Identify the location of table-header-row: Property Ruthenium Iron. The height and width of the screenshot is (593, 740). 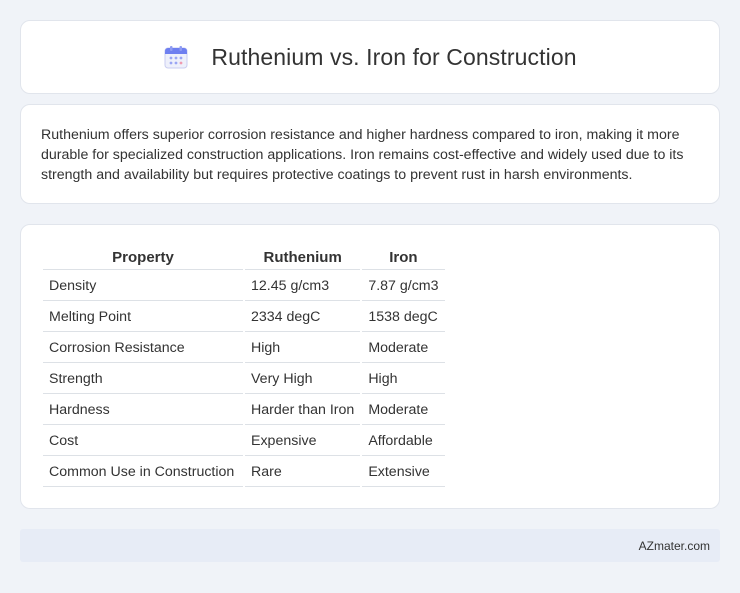
(244, 258).